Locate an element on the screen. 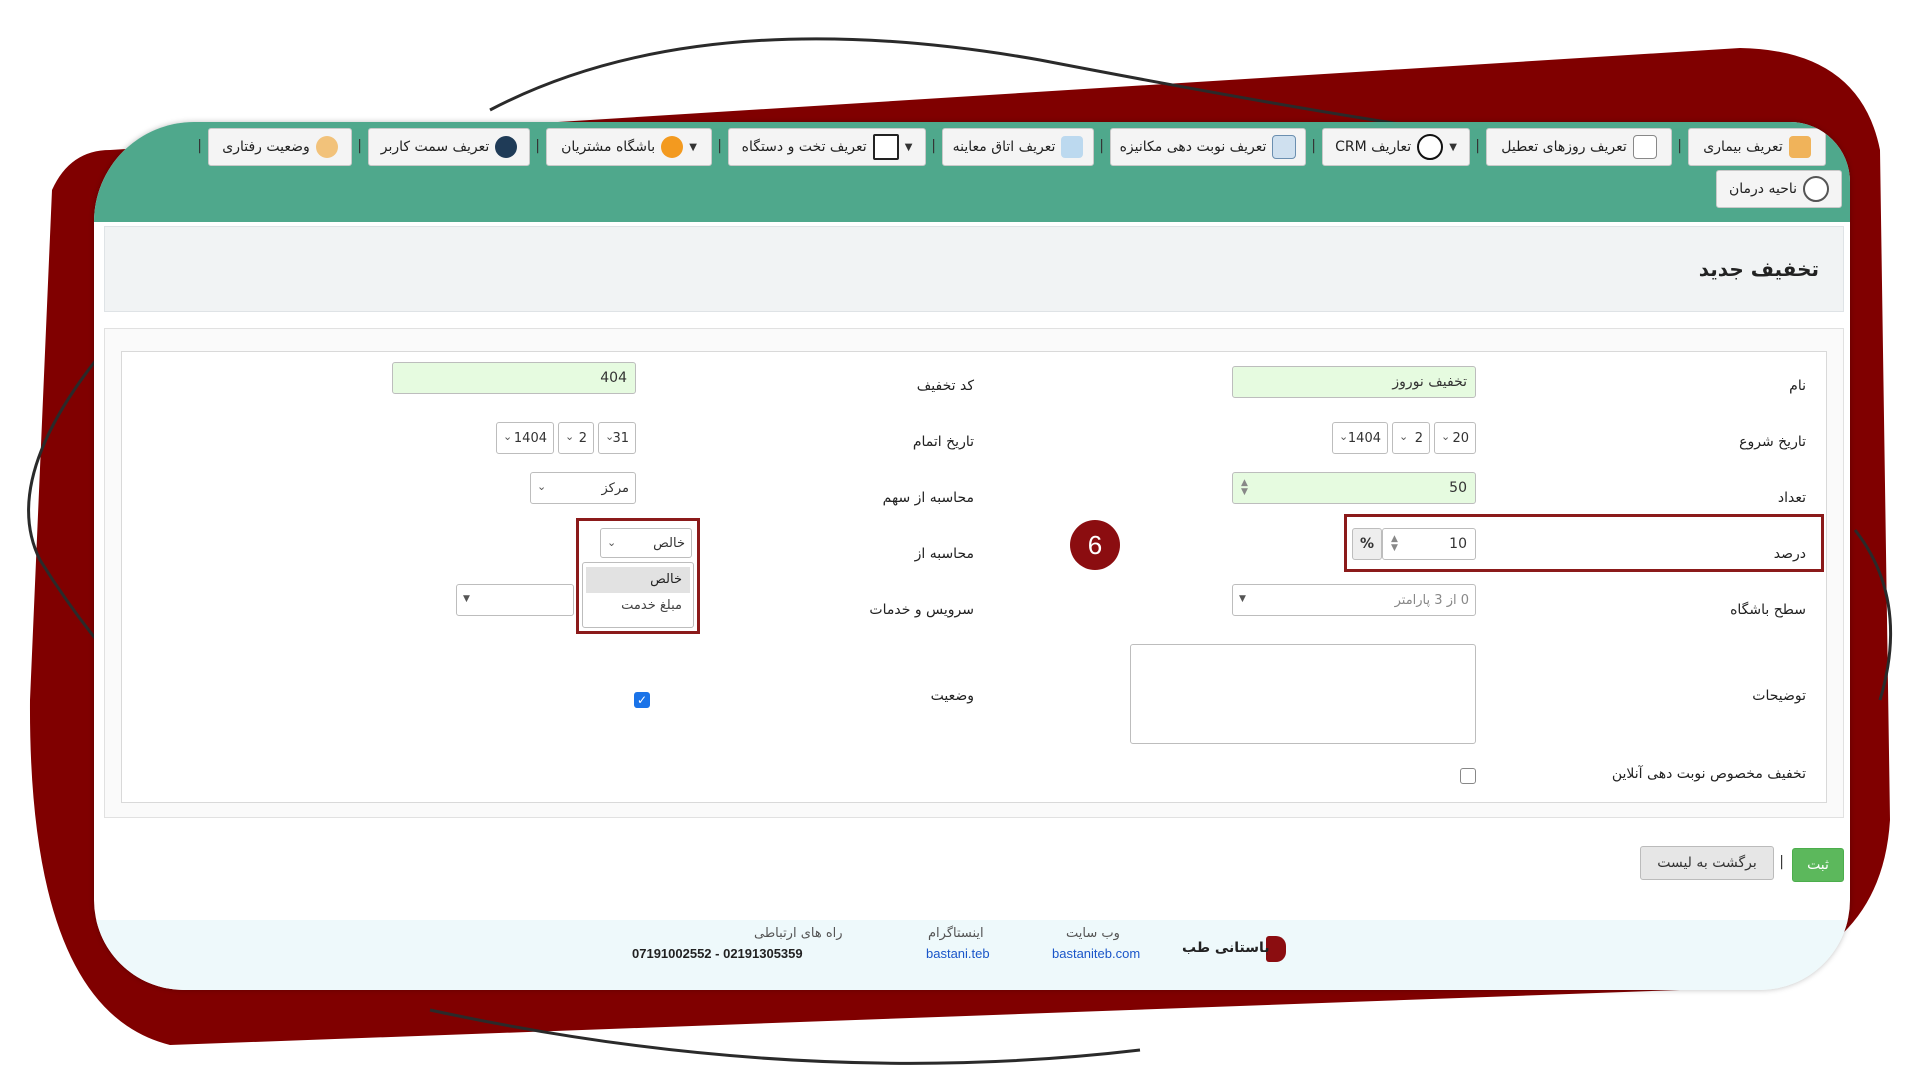 Image resolution: width=1920 pixels, height=1080 pixels. calc-from-option-net: خالص is located at coordinates (638, 580).